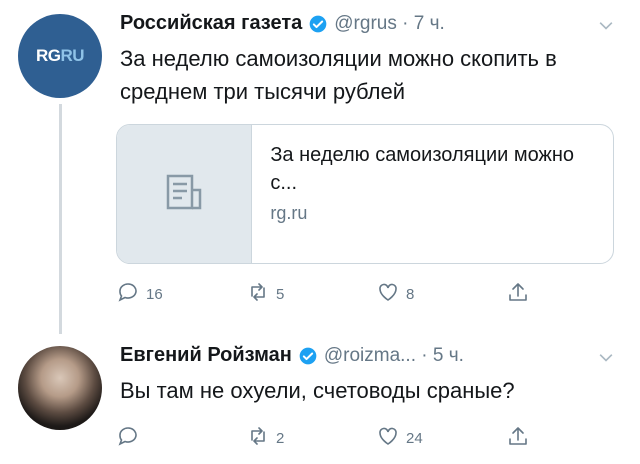 This screenshot has width=640, height=464. Describe the element at coordinates (289, 213) in the screenshot. I see `card-domain: rg.ru` at that location.